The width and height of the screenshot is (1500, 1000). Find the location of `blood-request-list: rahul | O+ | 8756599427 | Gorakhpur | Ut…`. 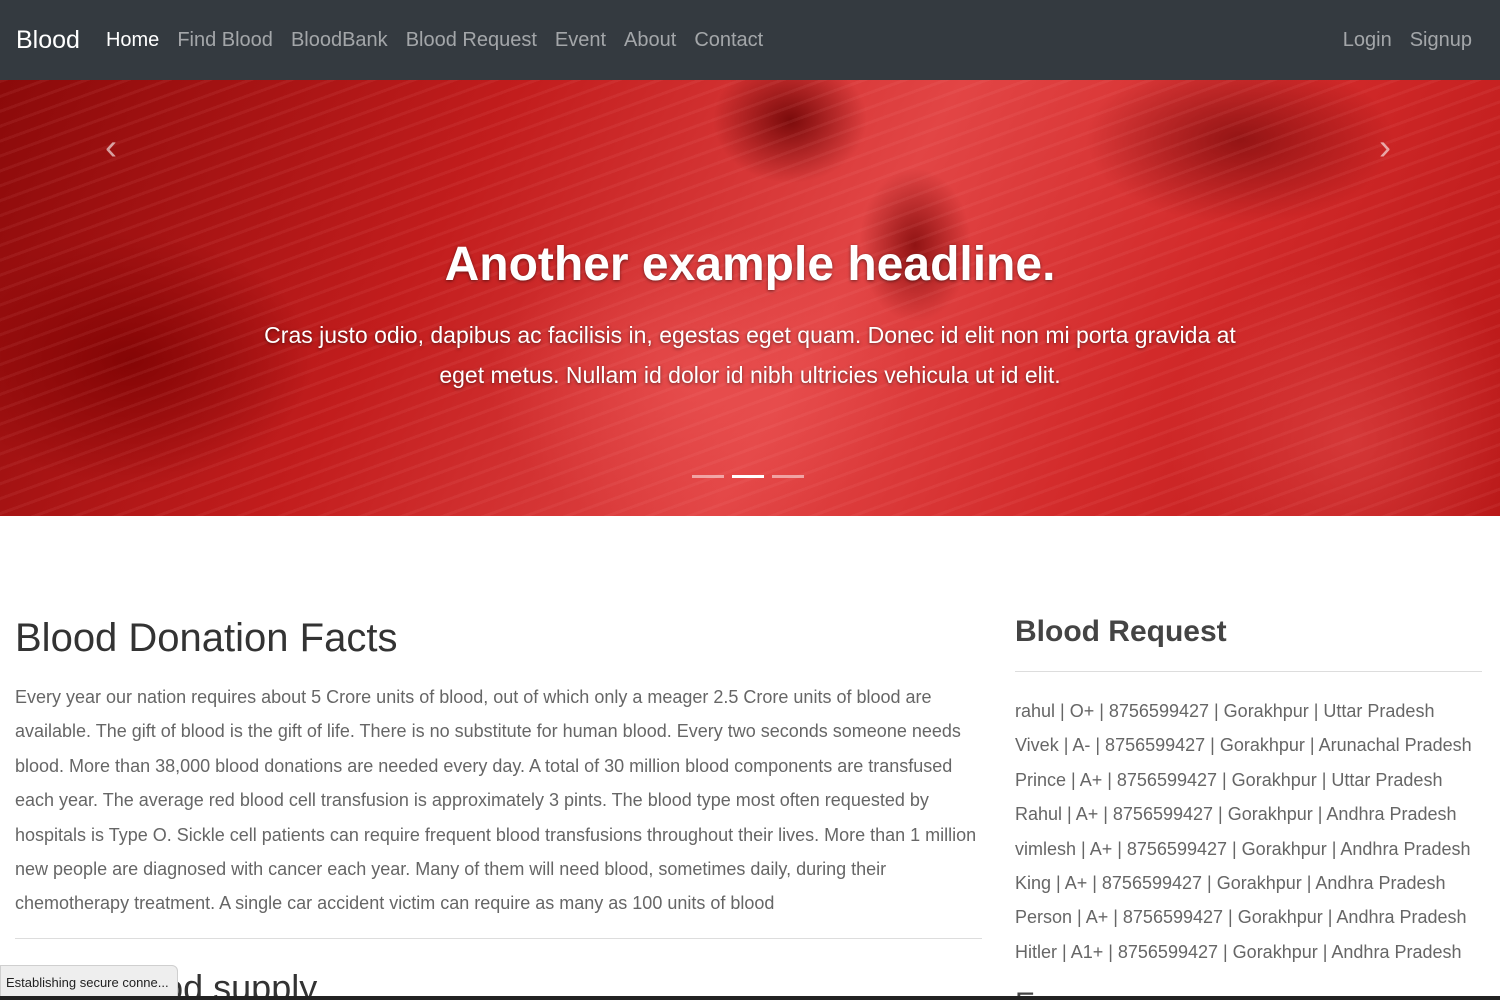

blood-request-list: rahul | O+ | 8756599427 | Gorakhpur | Ut… is located at coordinates (1243, 831).